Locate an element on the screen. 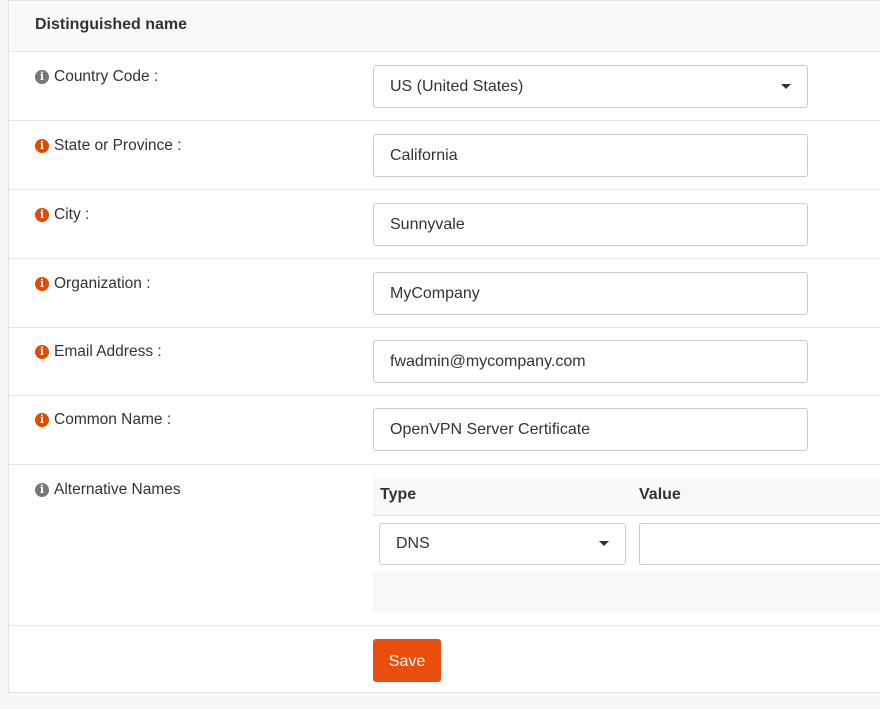 The height and width of the screenshot is (709, 880). alt-names-table: Type Value DNS is located at coordinates (626, 545).